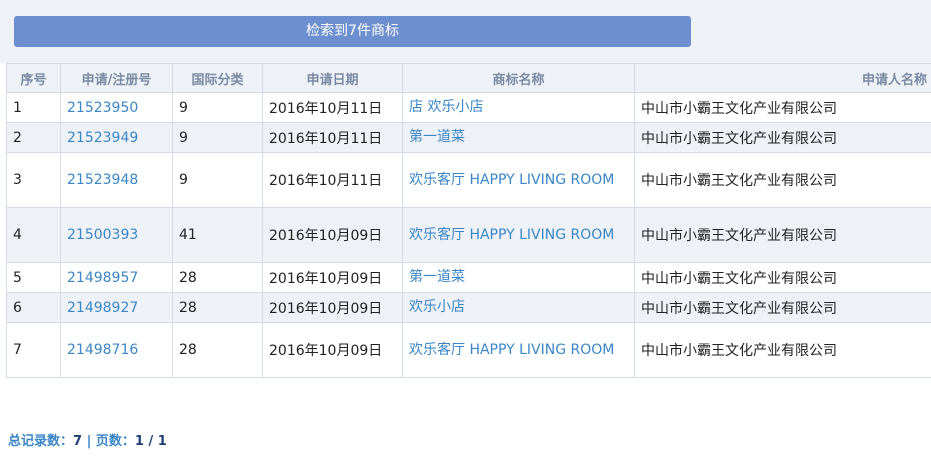 This screenshot has height=469, width=931. What do you see at coordinates (115, 441) in the screenshot?
I see `page-count-label: 页数：` at bounding box center [115, 441].